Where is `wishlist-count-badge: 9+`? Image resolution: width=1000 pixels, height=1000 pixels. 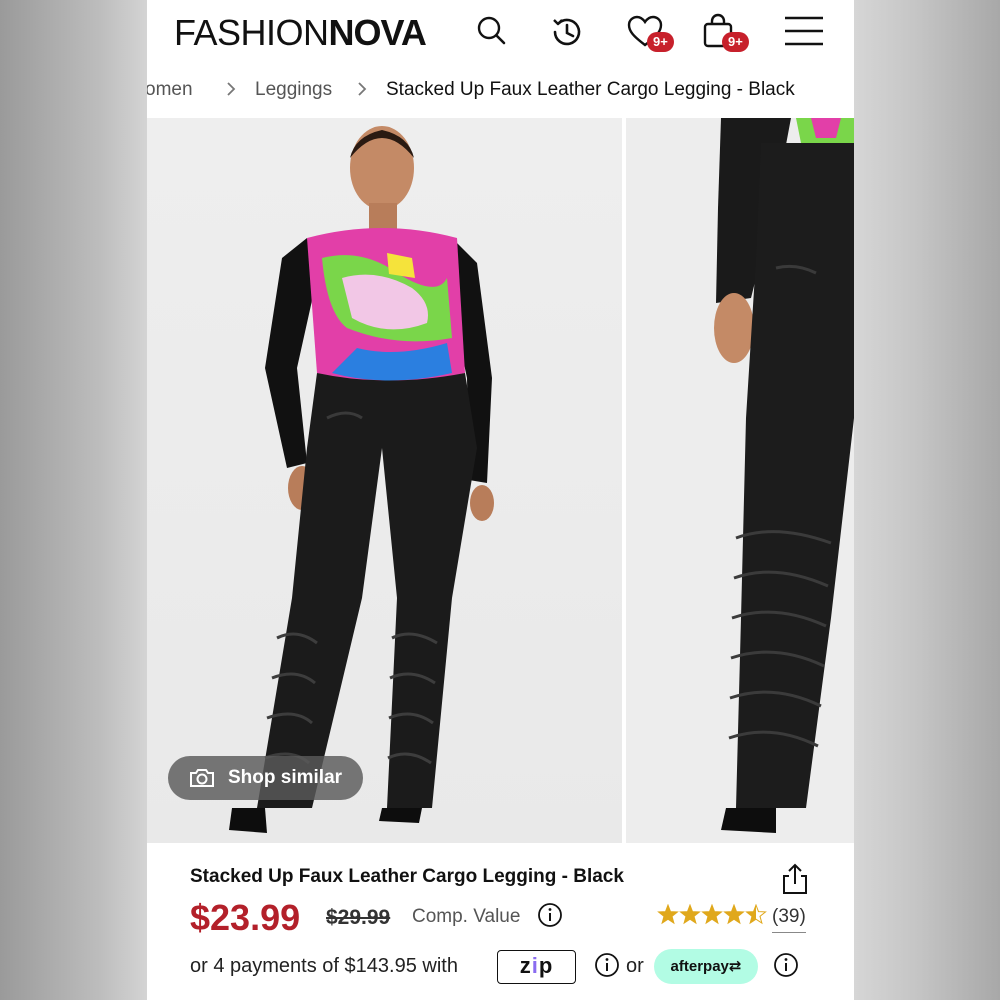 wishlist-count-badge: 9+ is located at coordinates (660, 42).